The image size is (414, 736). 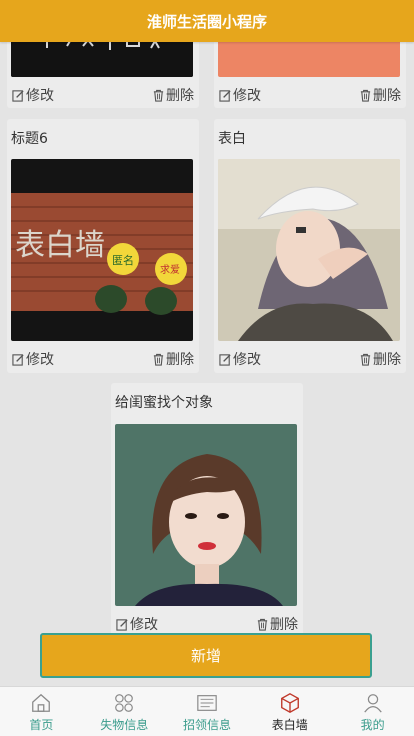 I want to click on tab-home: 首页, so click(x=41, y=711).